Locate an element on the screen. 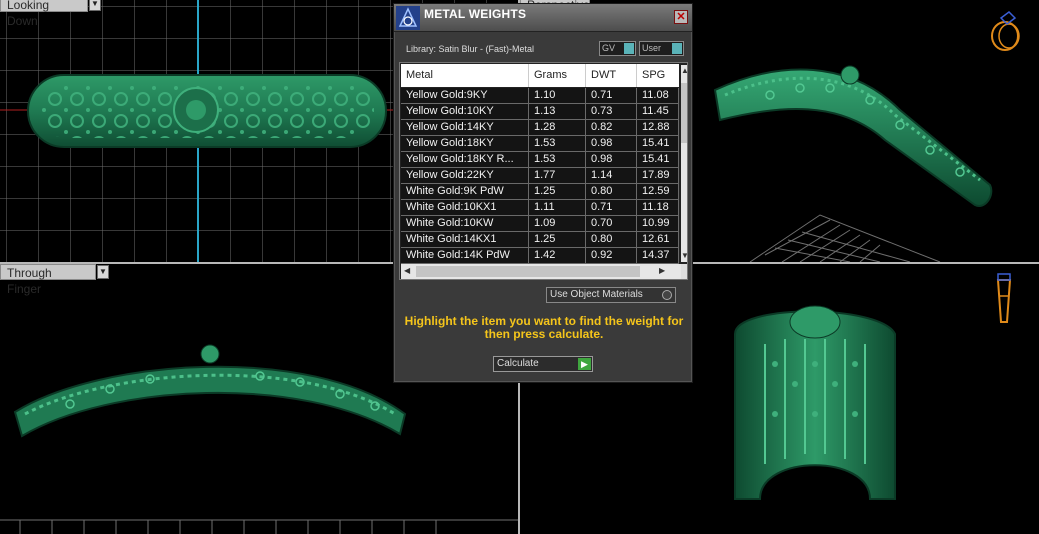 Image resolution: width=1039 pixels, height=534 pixels. close-icon: ✕ is located at coordinates (681, 17).